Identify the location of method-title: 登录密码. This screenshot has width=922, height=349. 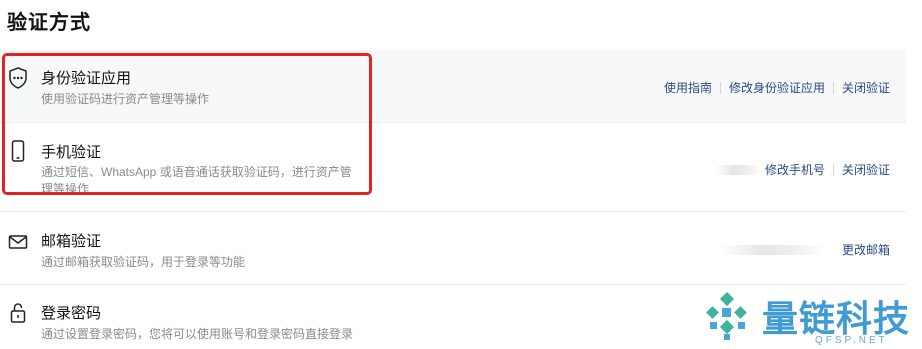
(71, 313).